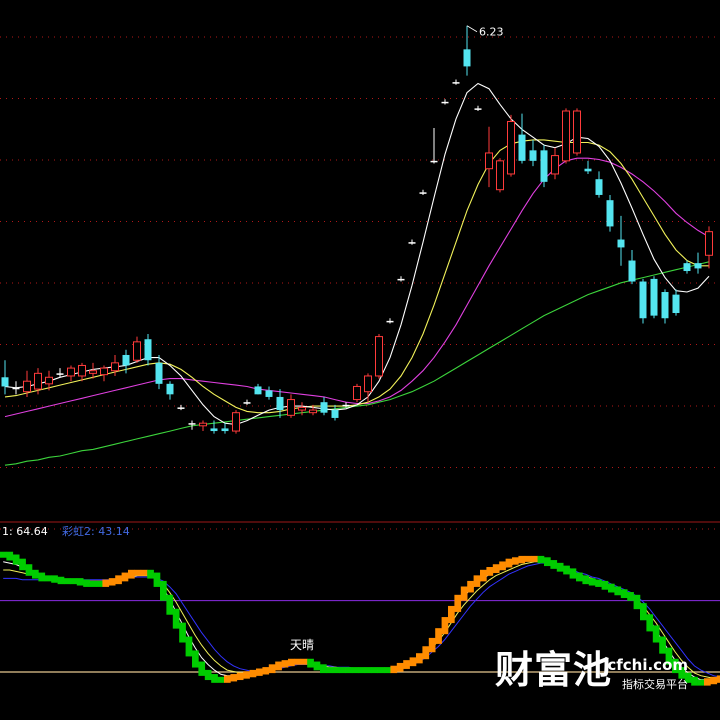 The height and width of the screenshot is (720, 720). I want to click on indicator-annotation: 天晴, so click(302, 645).